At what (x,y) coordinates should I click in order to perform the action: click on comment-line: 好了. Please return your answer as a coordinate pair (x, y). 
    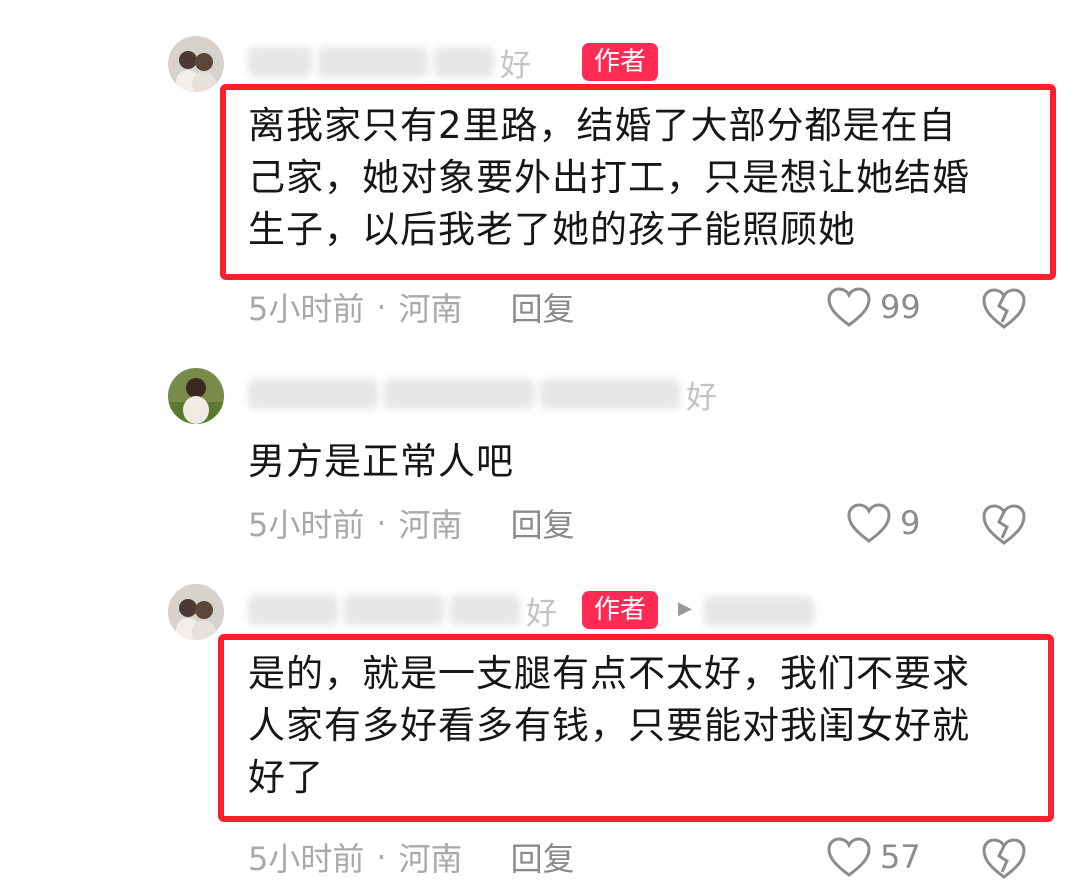
    Looking at the image, I should click on (286, 777).